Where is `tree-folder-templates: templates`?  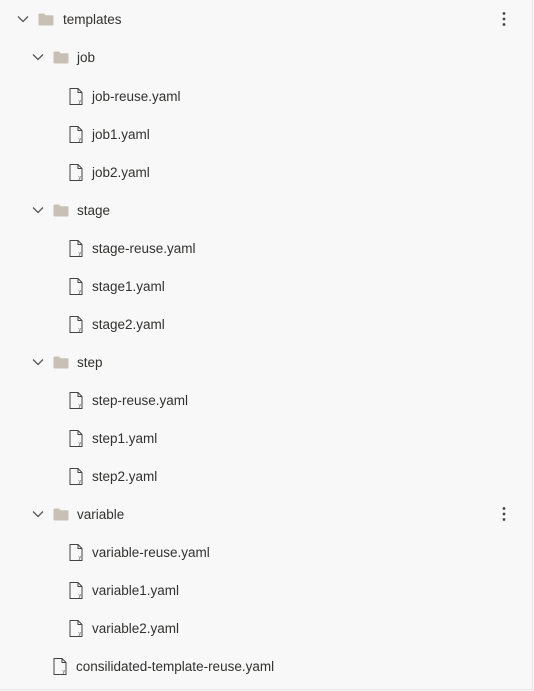
tree-folder-templates: templates is located at coordinates (266, 19).